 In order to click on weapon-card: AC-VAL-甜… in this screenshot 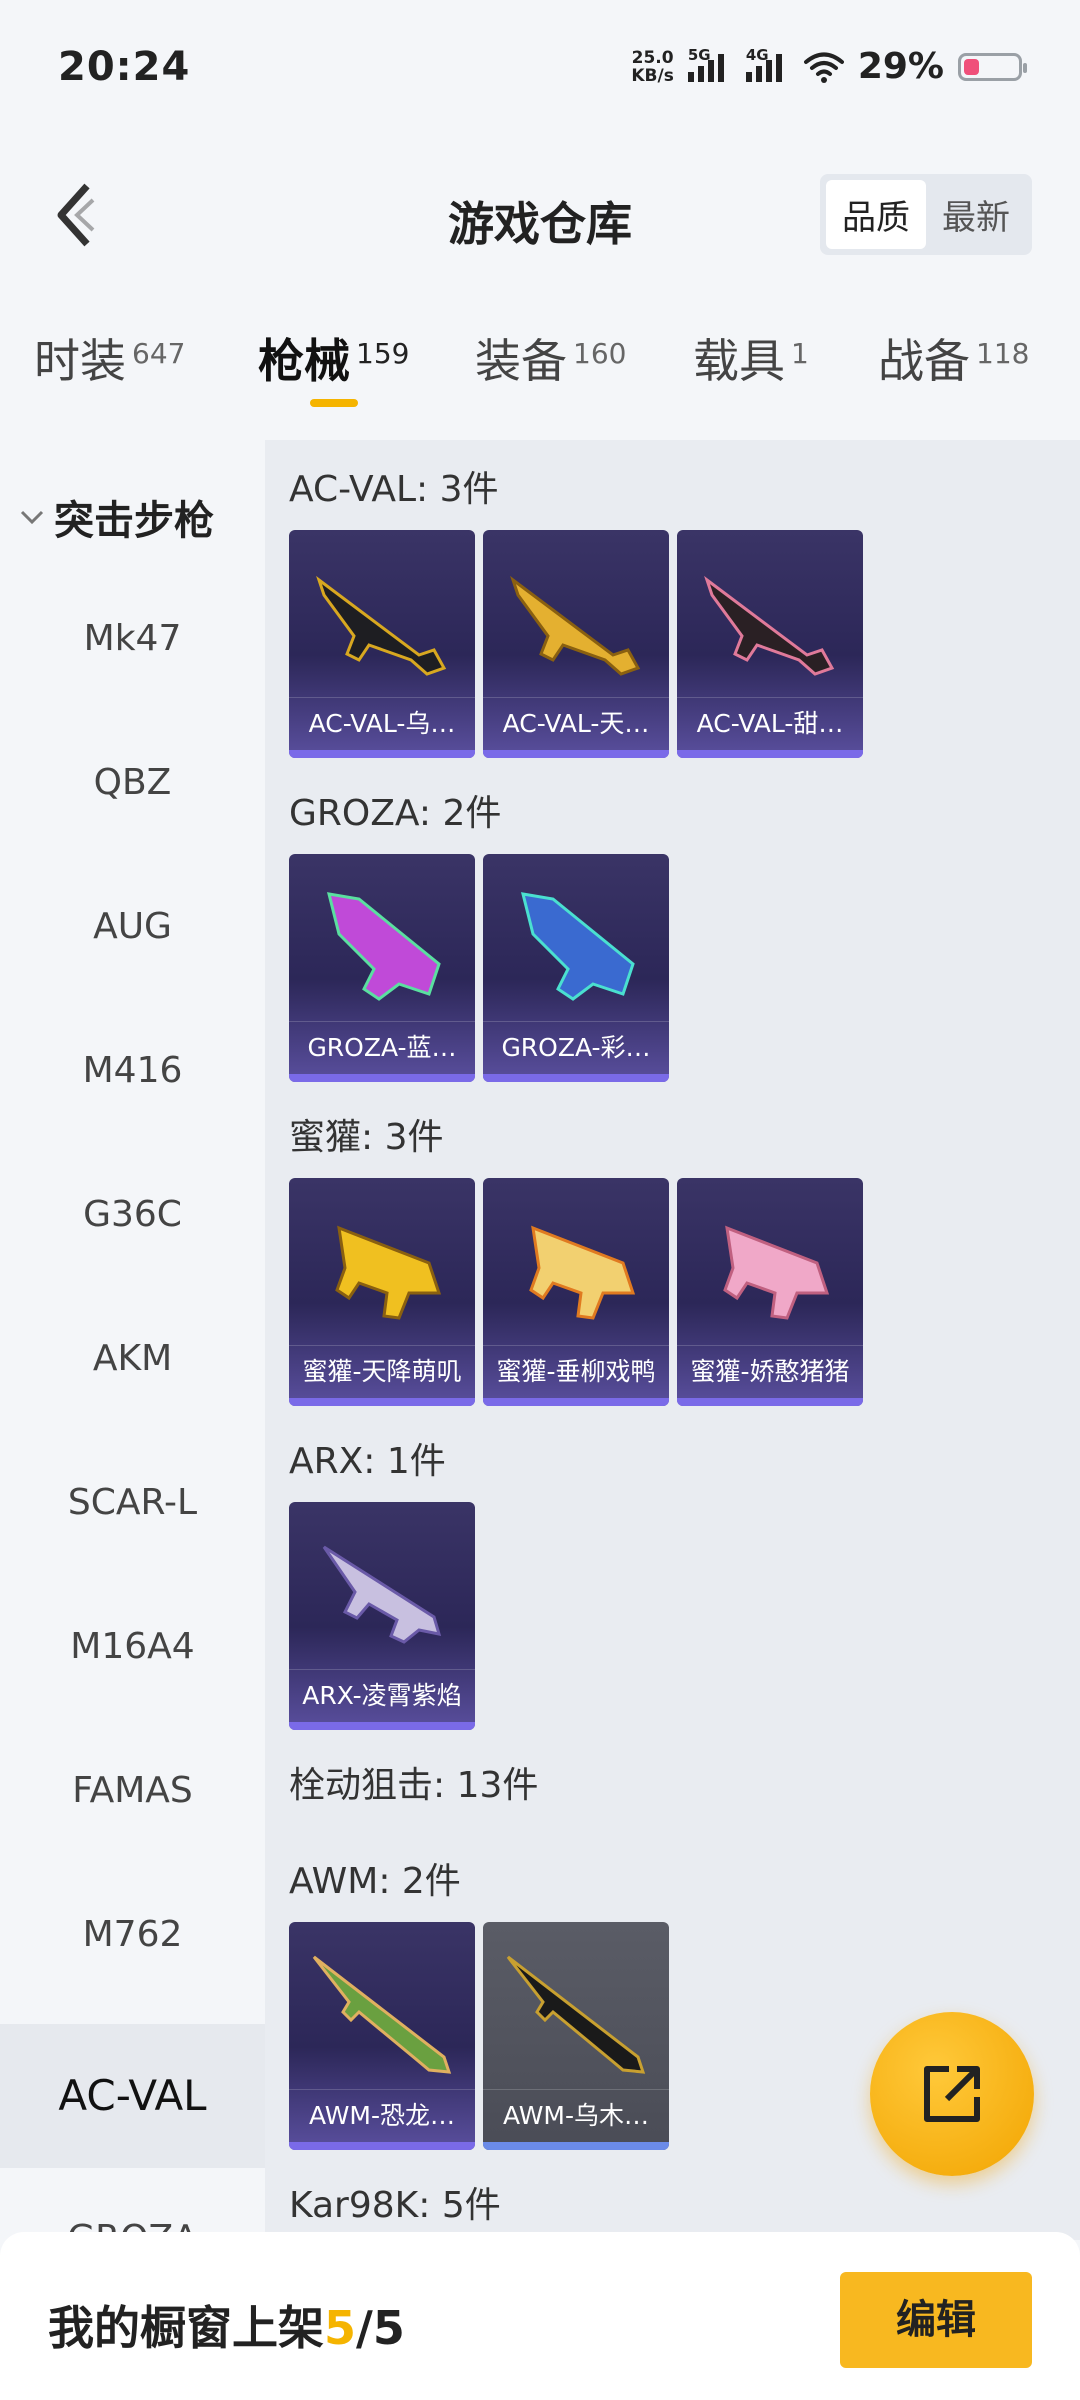, I will do `click(770, 644)`.